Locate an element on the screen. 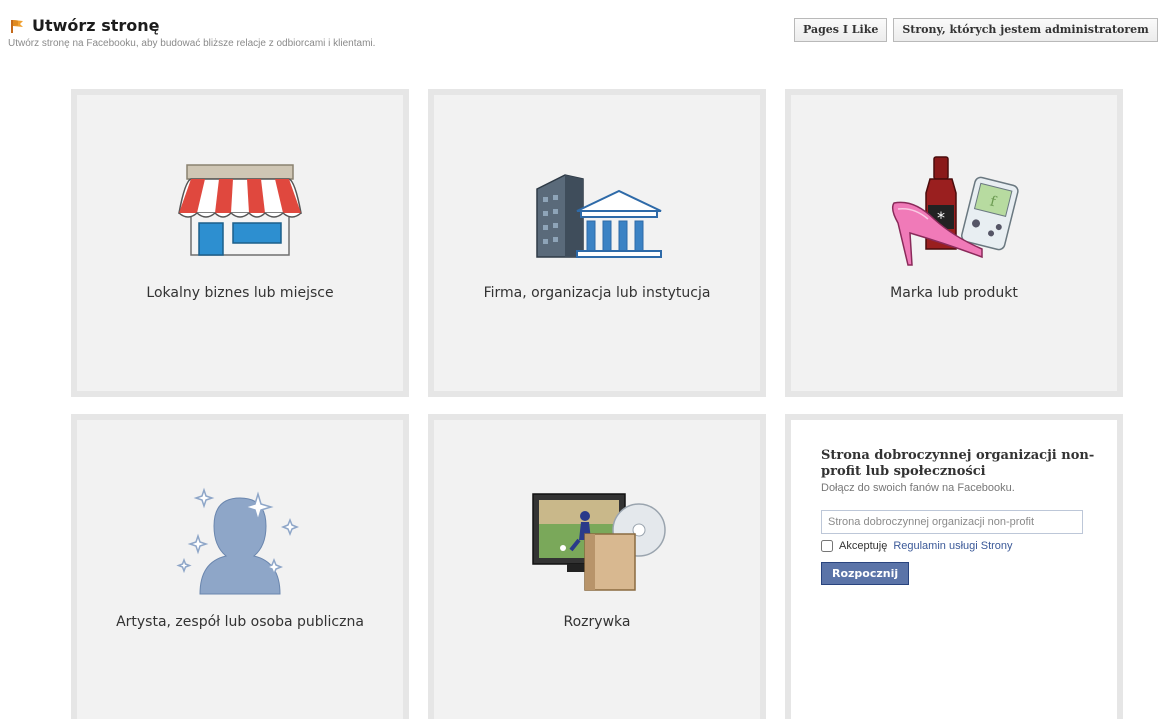 Image resolution: width=1170 pixels, height=719 pixels. pages-i-like-button: Pages I Like is located at coordinates (841, 30).